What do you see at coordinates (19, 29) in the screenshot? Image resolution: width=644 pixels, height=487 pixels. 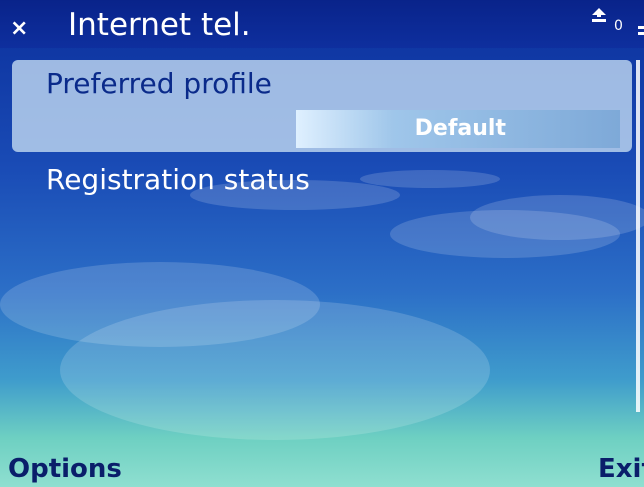 I see `close-icon: ×` at bounding box center [19, 29].